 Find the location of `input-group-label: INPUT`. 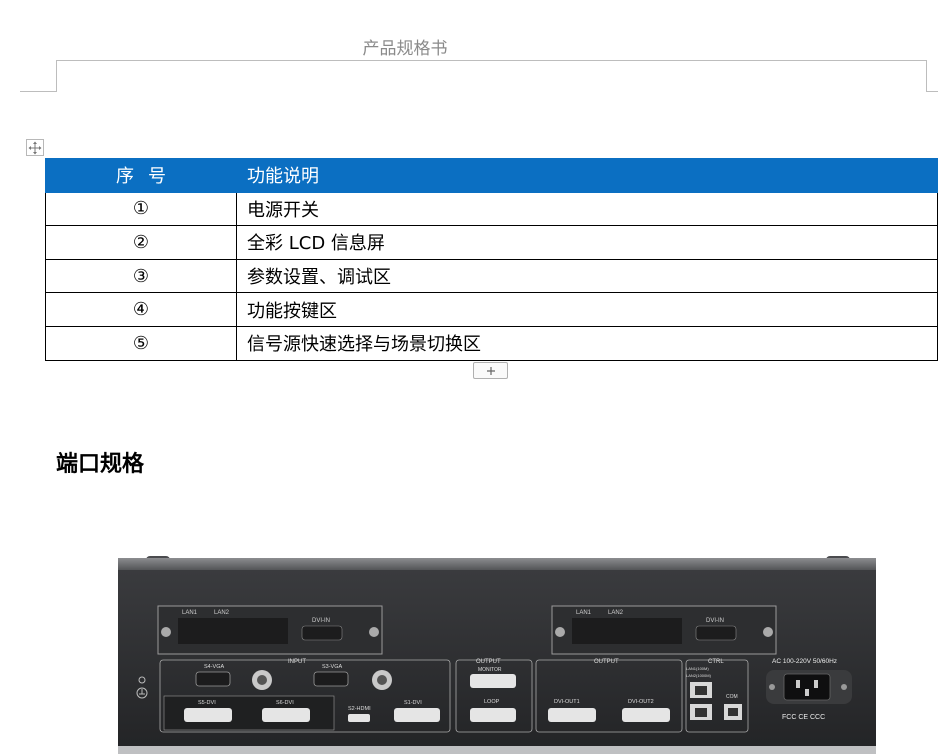

input-group-label: INPUT is located at coordinates (297, 662).